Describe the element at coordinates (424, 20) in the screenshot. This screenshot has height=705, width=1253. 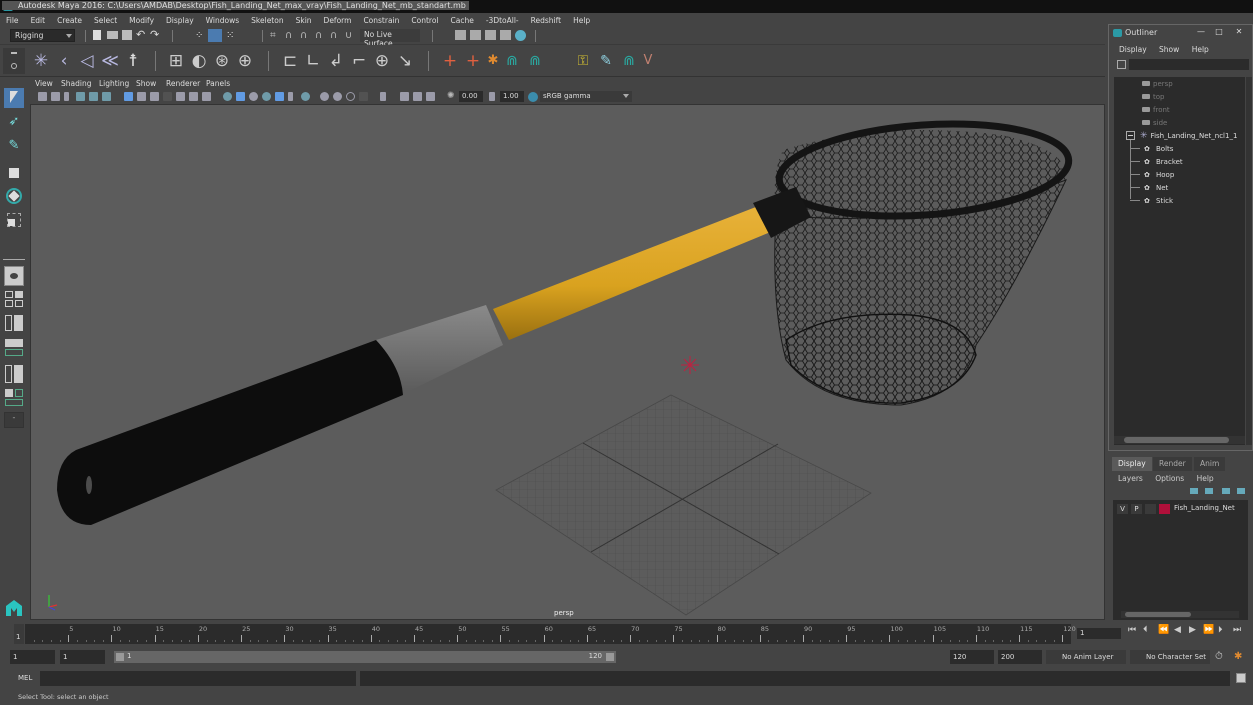
I see `menu-control: Control` at that location.